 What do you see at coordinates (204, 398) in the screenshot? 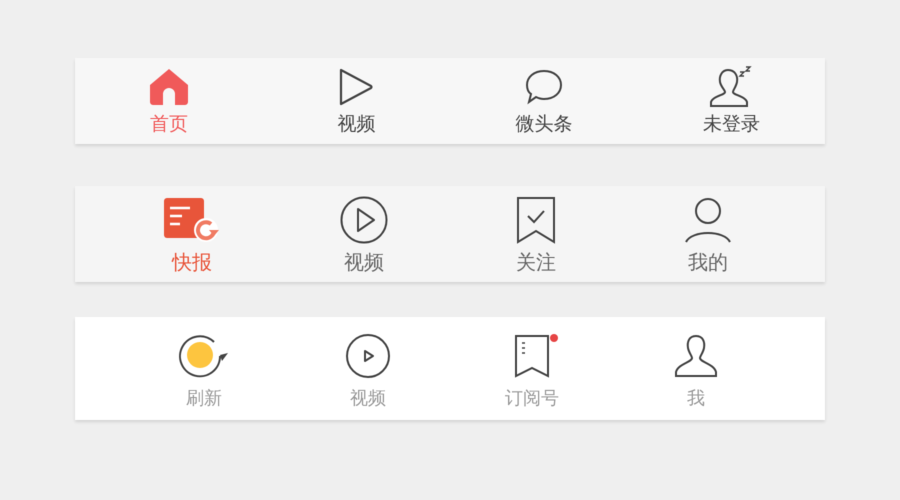
I see `tab-label: 刷新` at bounding box center [204, 398].